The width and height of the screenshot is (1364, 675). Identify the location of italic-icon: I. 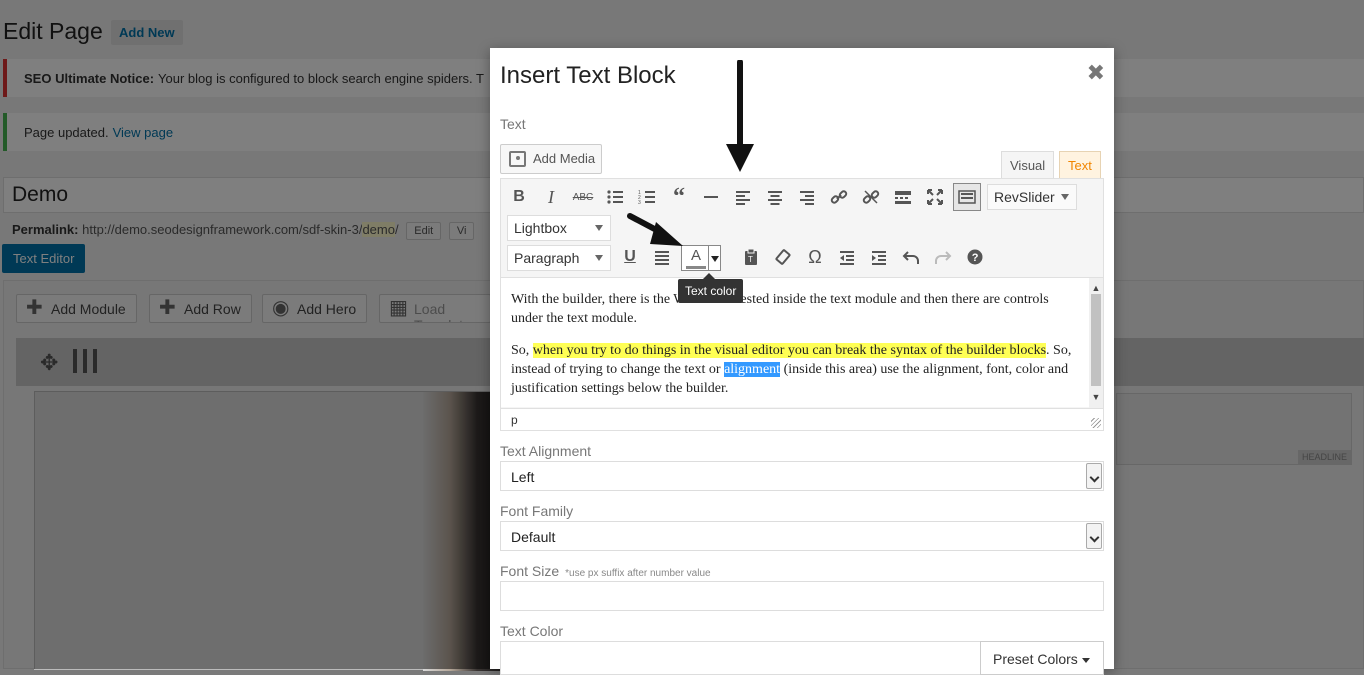
(551, 197).